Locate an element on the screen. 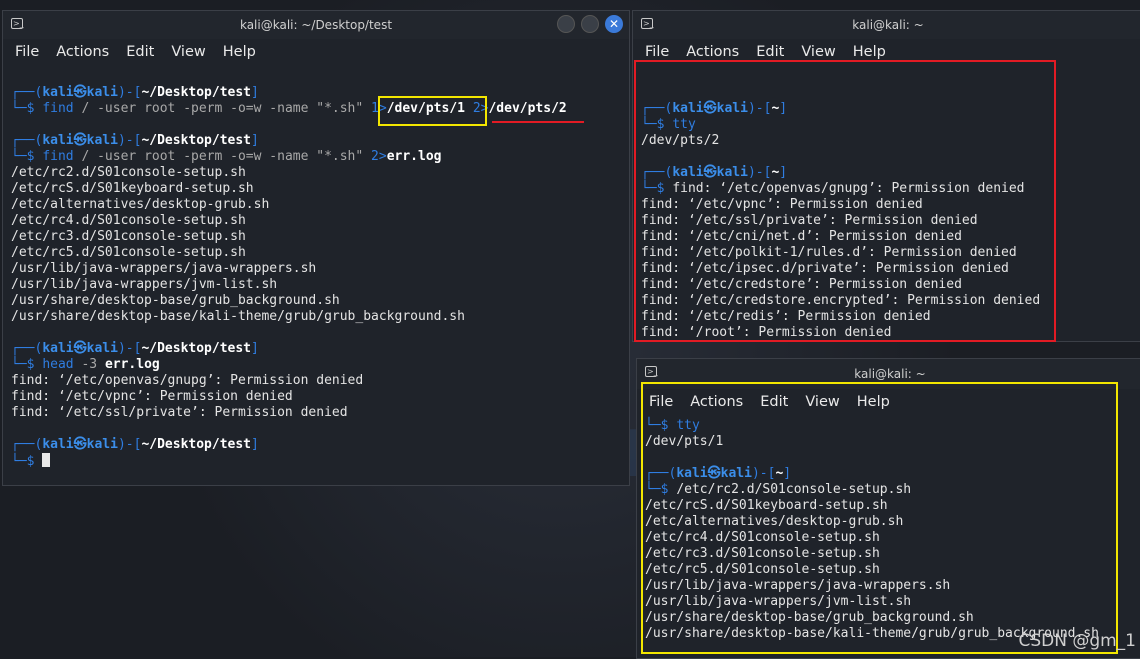 Image resolution: width=1140 pixels, height=659 pixels. output-line: /etc/rc5.d/S01console-setup.sh is located at coordinates (128, 252).